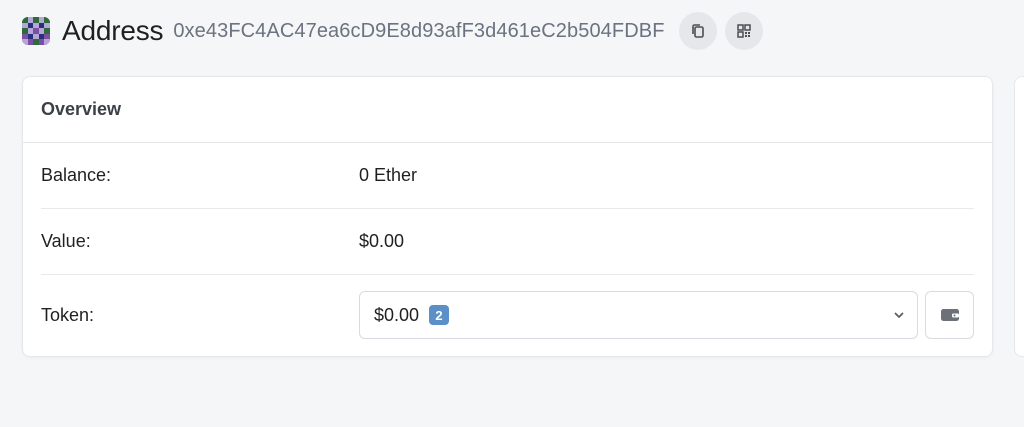 The height and width of the screenshot is (427, 1024). I want to click on qr-code-icon, so click(743, 31).